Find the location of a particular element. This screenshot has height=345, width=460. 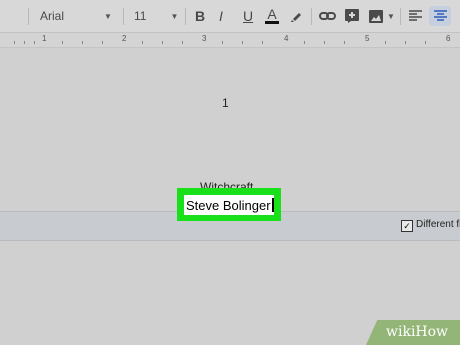

align-center-icon is located at coordinates (440, 15).